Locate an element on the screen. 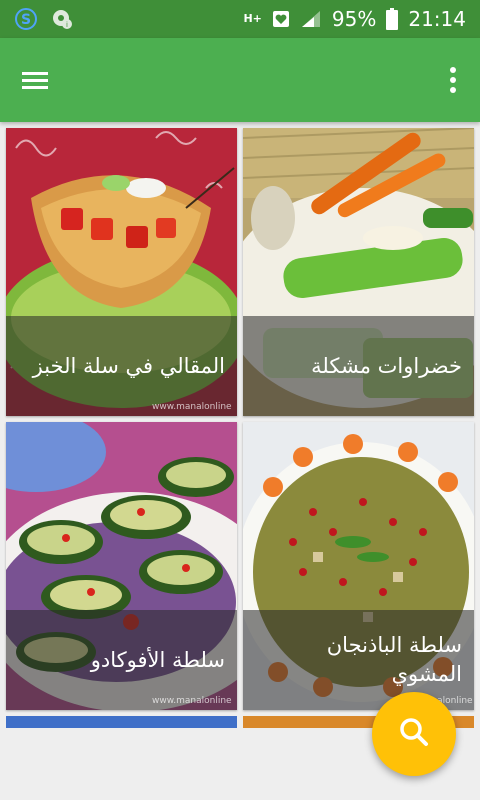 This screenshot has width=480, height=800. battery-icon is located at coordinates (392, 19).